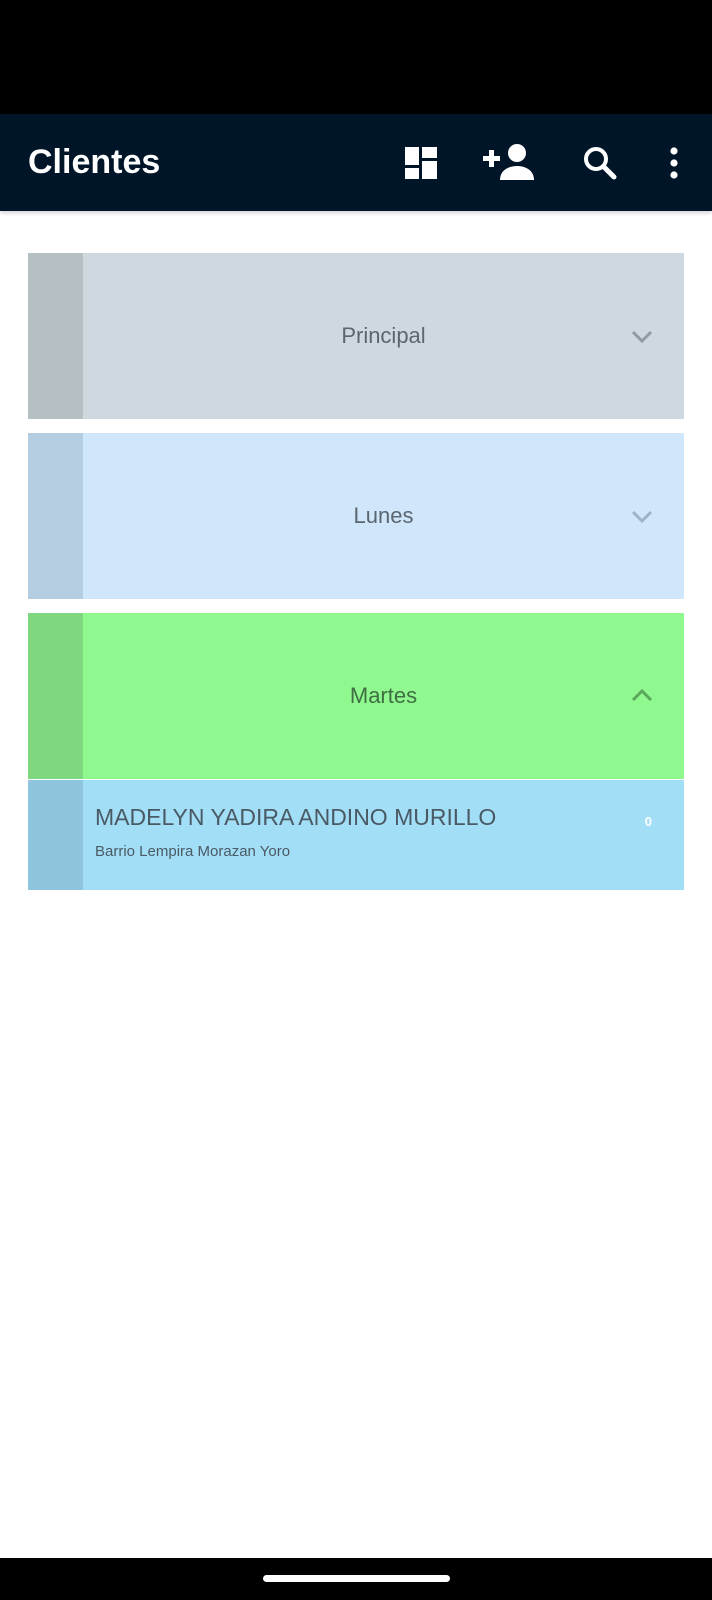  What do you see at coordinates (383, 695) in the screenshot?
I see `group-label: Martes` at bounding box center [383, 695].